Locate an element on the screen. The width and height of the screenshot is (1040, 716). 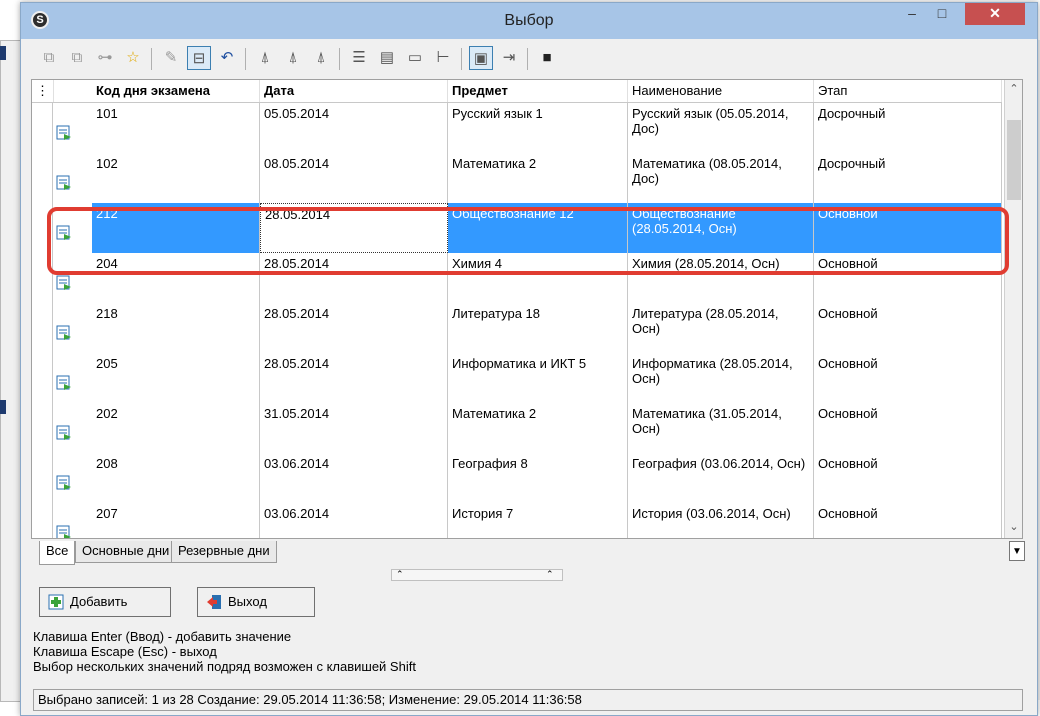
favorite-star-icon: ☆ is located at coordinates (133, 58).